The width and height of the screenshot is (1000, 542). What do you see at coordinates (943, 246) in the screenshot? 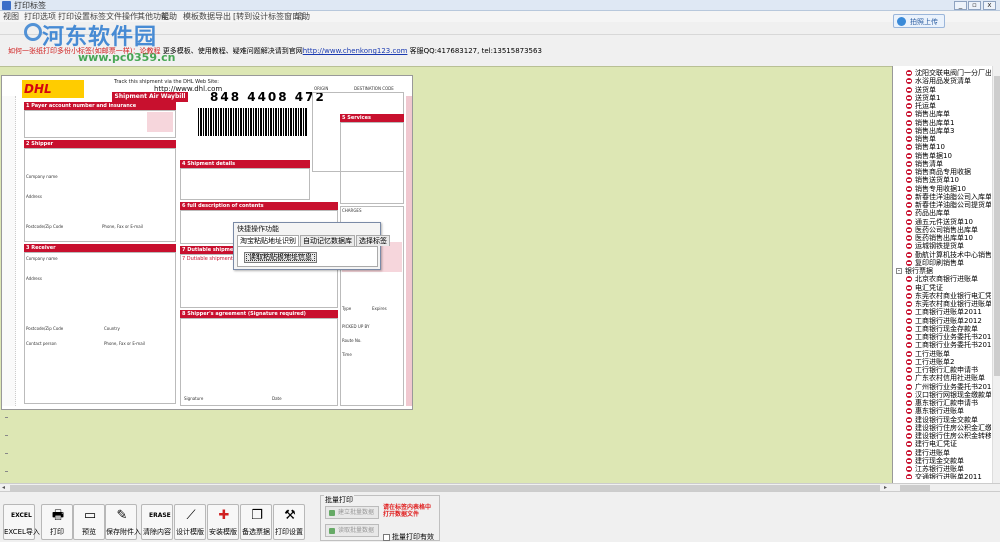
I see `tree-item: 运城钢铁提货单` at bounding box center [943, 246].